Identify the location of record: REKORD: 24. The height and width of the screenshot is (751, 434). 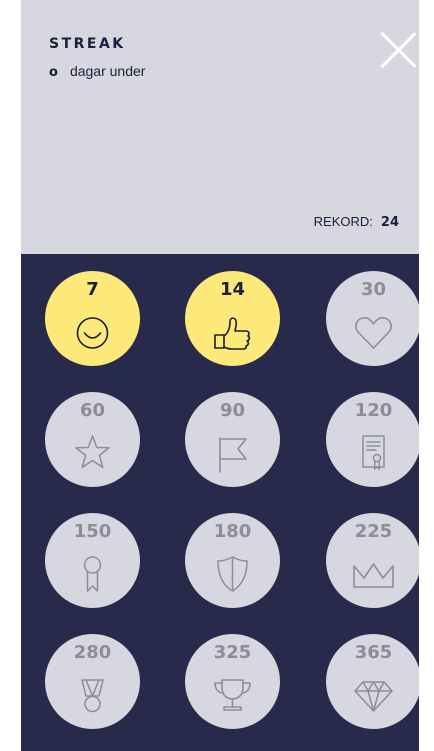
(356, 222).